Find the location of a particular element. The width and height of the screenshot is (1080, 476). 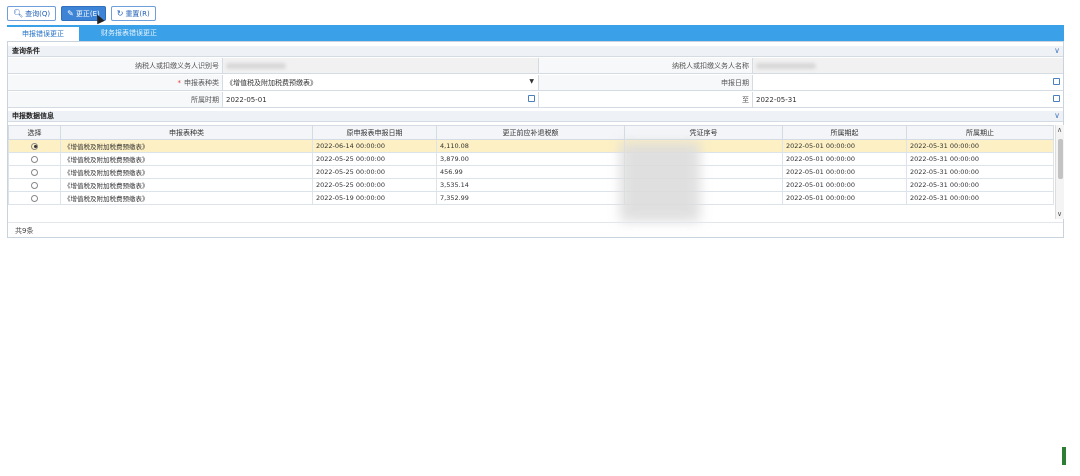

reset-button: ↻ 重置(R) is located at coordinates (133, 13).